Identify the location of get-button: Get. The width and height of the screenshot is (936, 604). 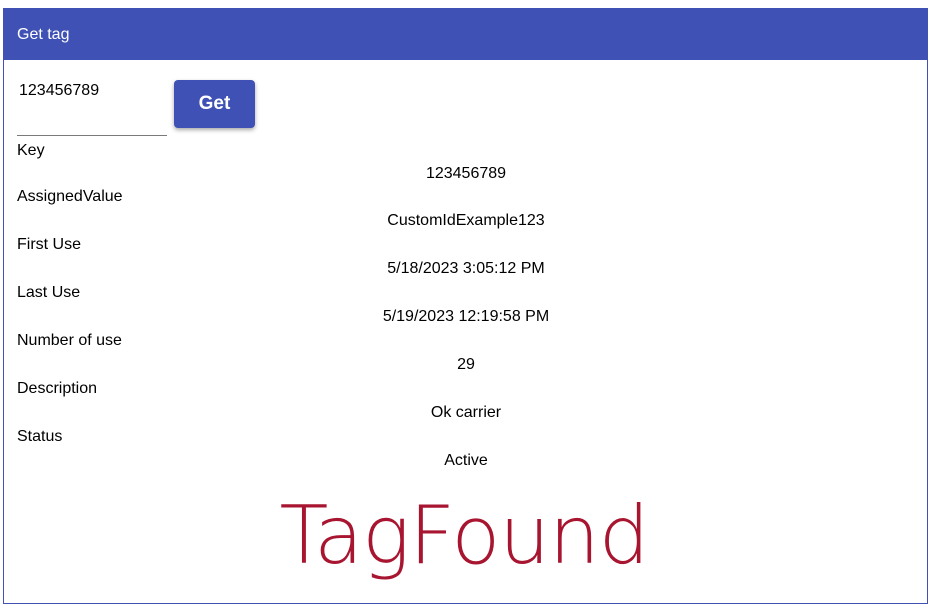
(214, 104).